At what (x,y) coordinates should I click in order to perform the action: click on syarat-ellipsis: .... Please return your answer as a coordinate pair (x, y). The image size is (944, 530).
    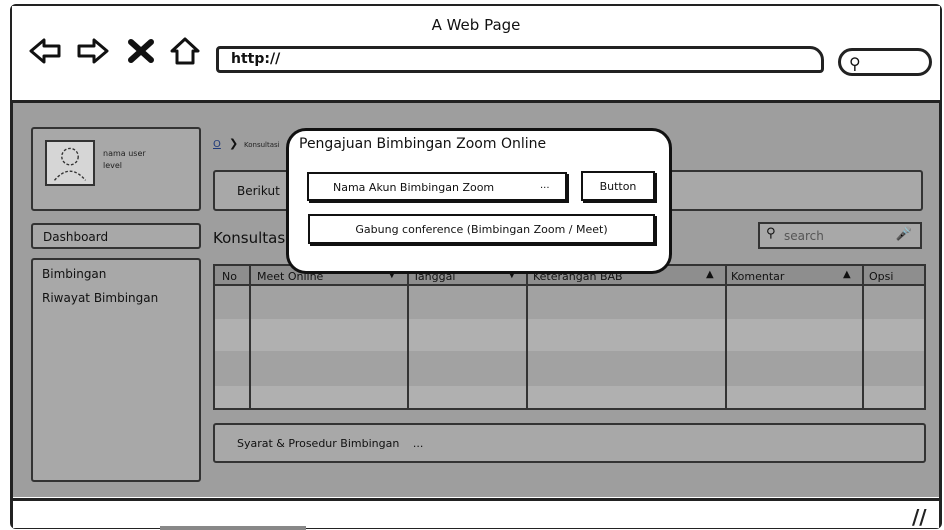
    Looking at the image, I should click on (418, 443).